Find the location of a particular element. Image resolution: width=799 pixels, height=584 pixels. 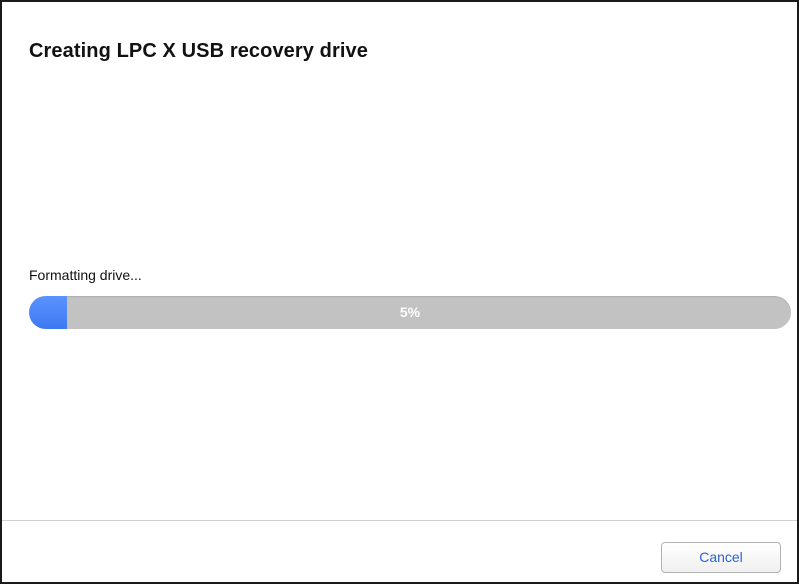

footer-divider is located at coordinates (399, 520).